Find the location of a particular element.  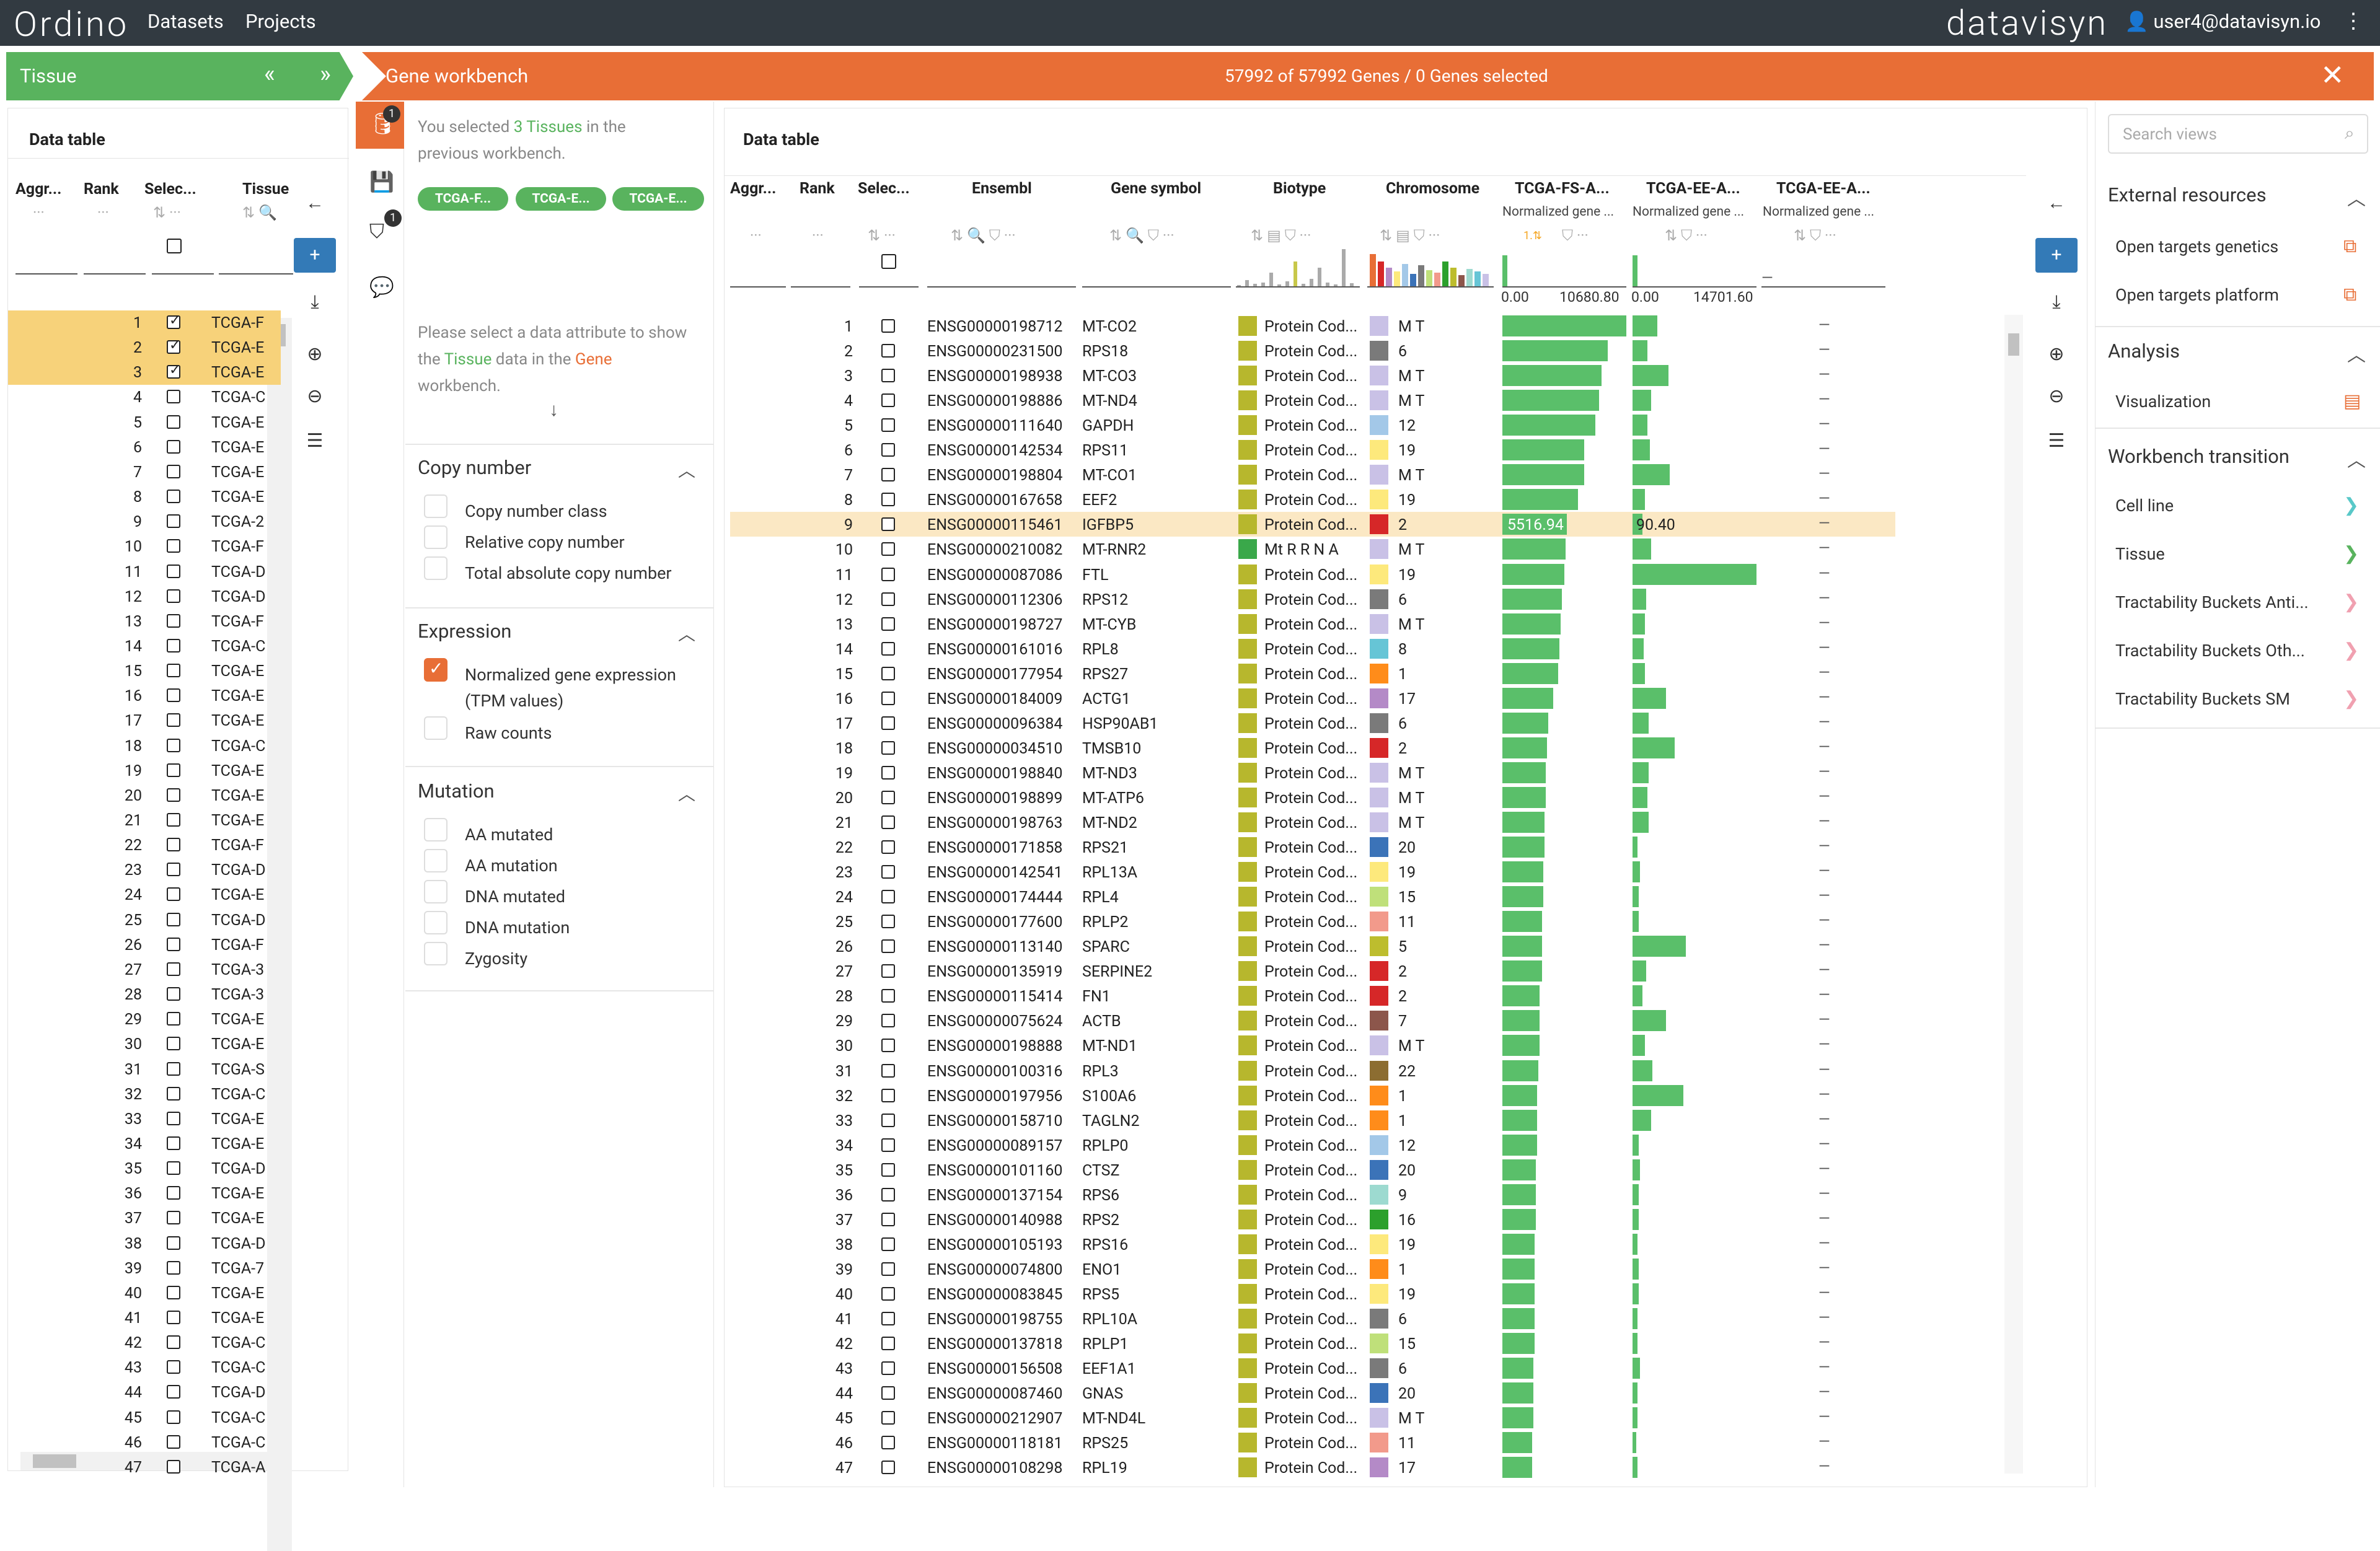

user-menu: 👤 user4@datavisyn.io is located at coordinates (2222, 22).